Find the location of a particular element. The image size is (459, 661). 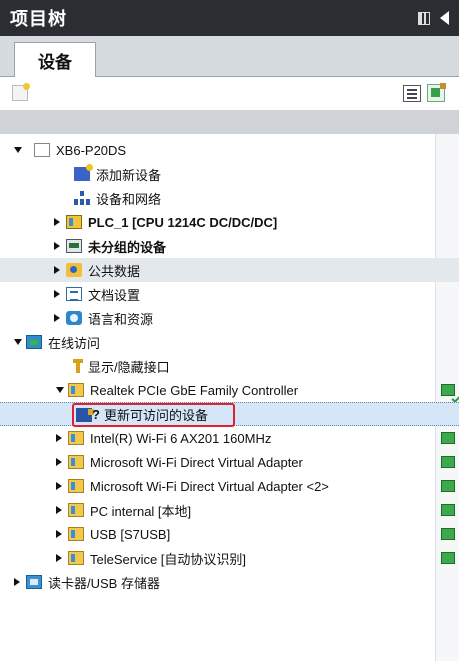

tree-item-pc-internal: PC internal [本地] is located at coordinates (229, 510).